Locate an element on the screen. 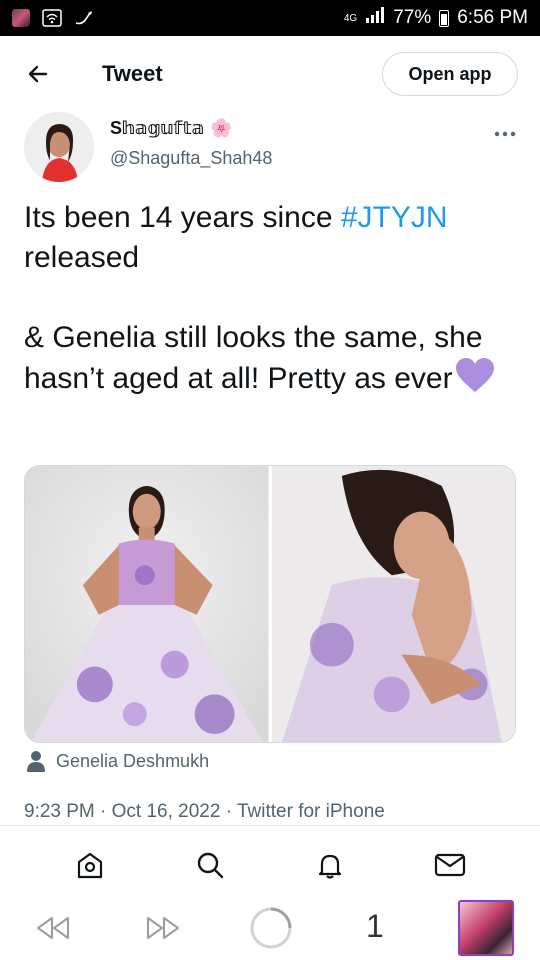 This screenshot has height=960, width=540. wifi-icon is located at coordinates (52, 18).